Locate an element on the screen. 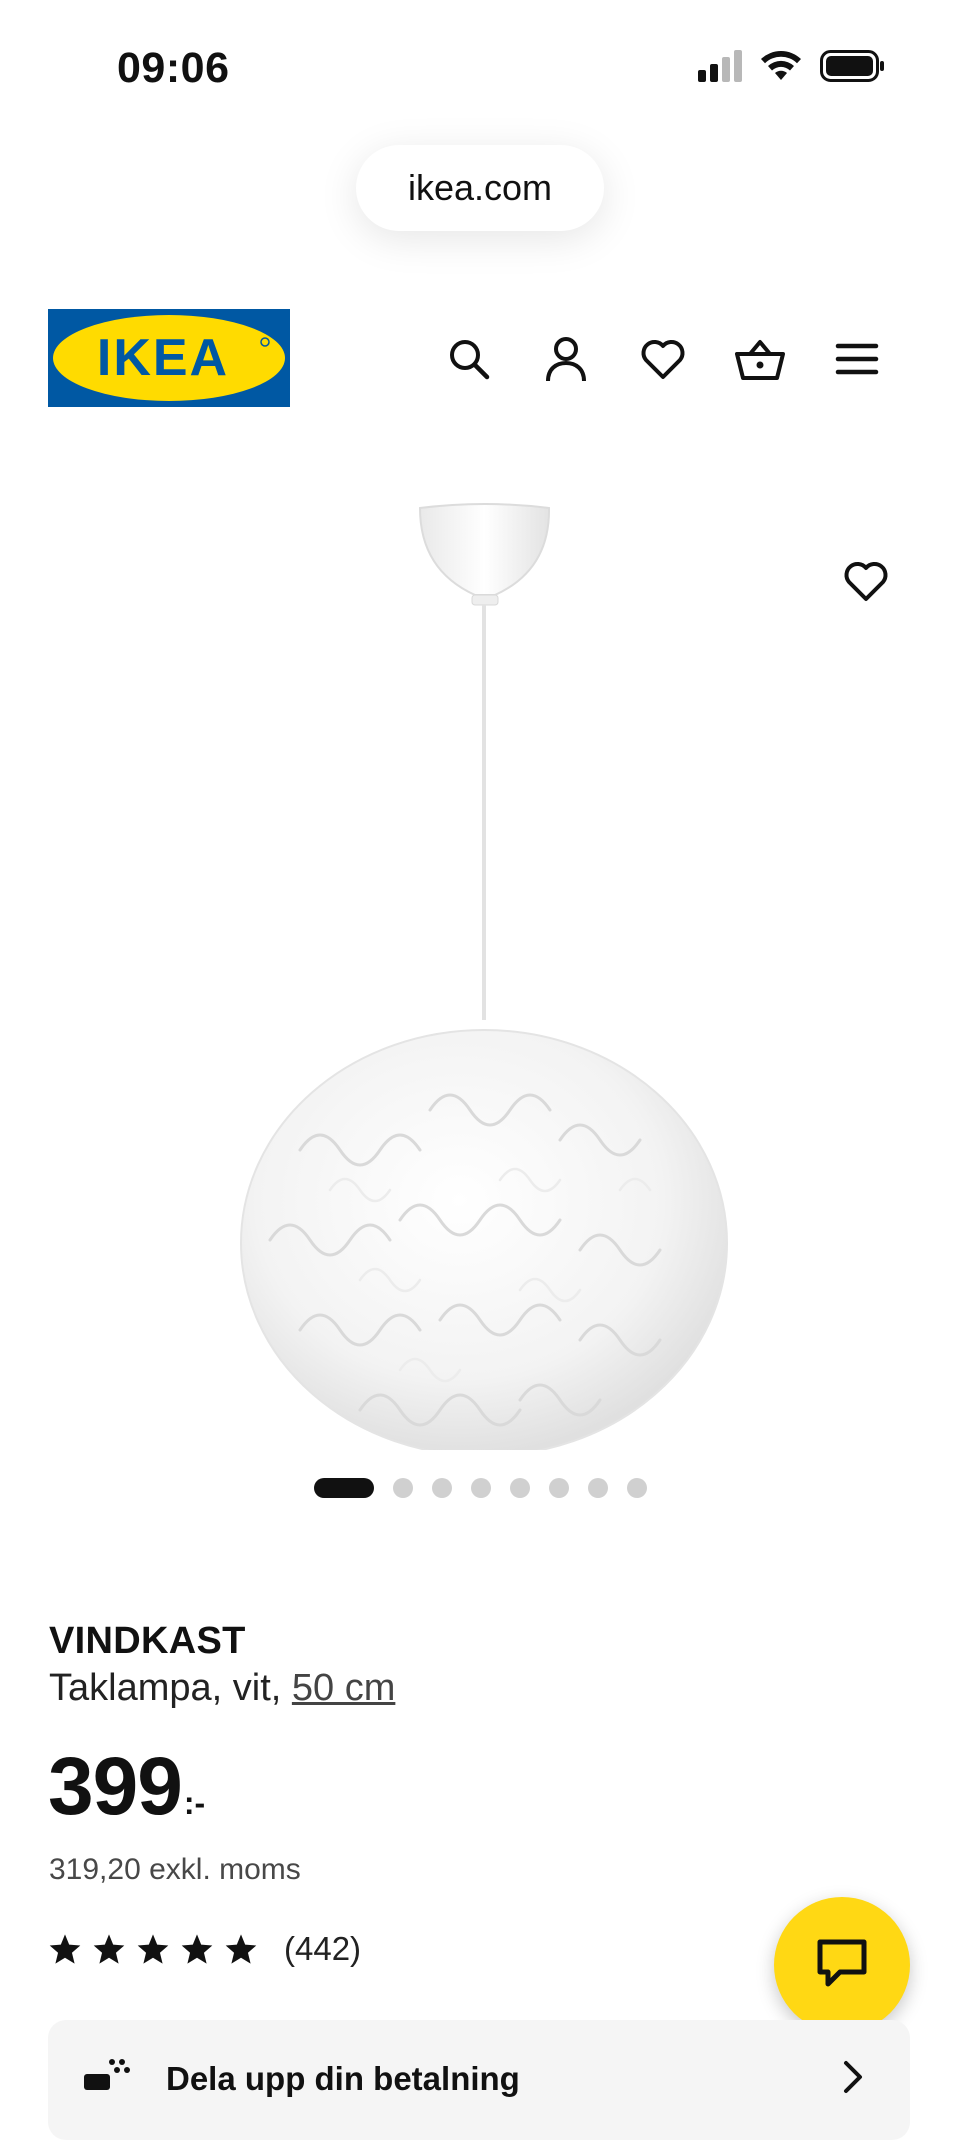 The width and height of the screenshot is (960, 2140). shopping-basket-icon is located at coordinates (760, 359).